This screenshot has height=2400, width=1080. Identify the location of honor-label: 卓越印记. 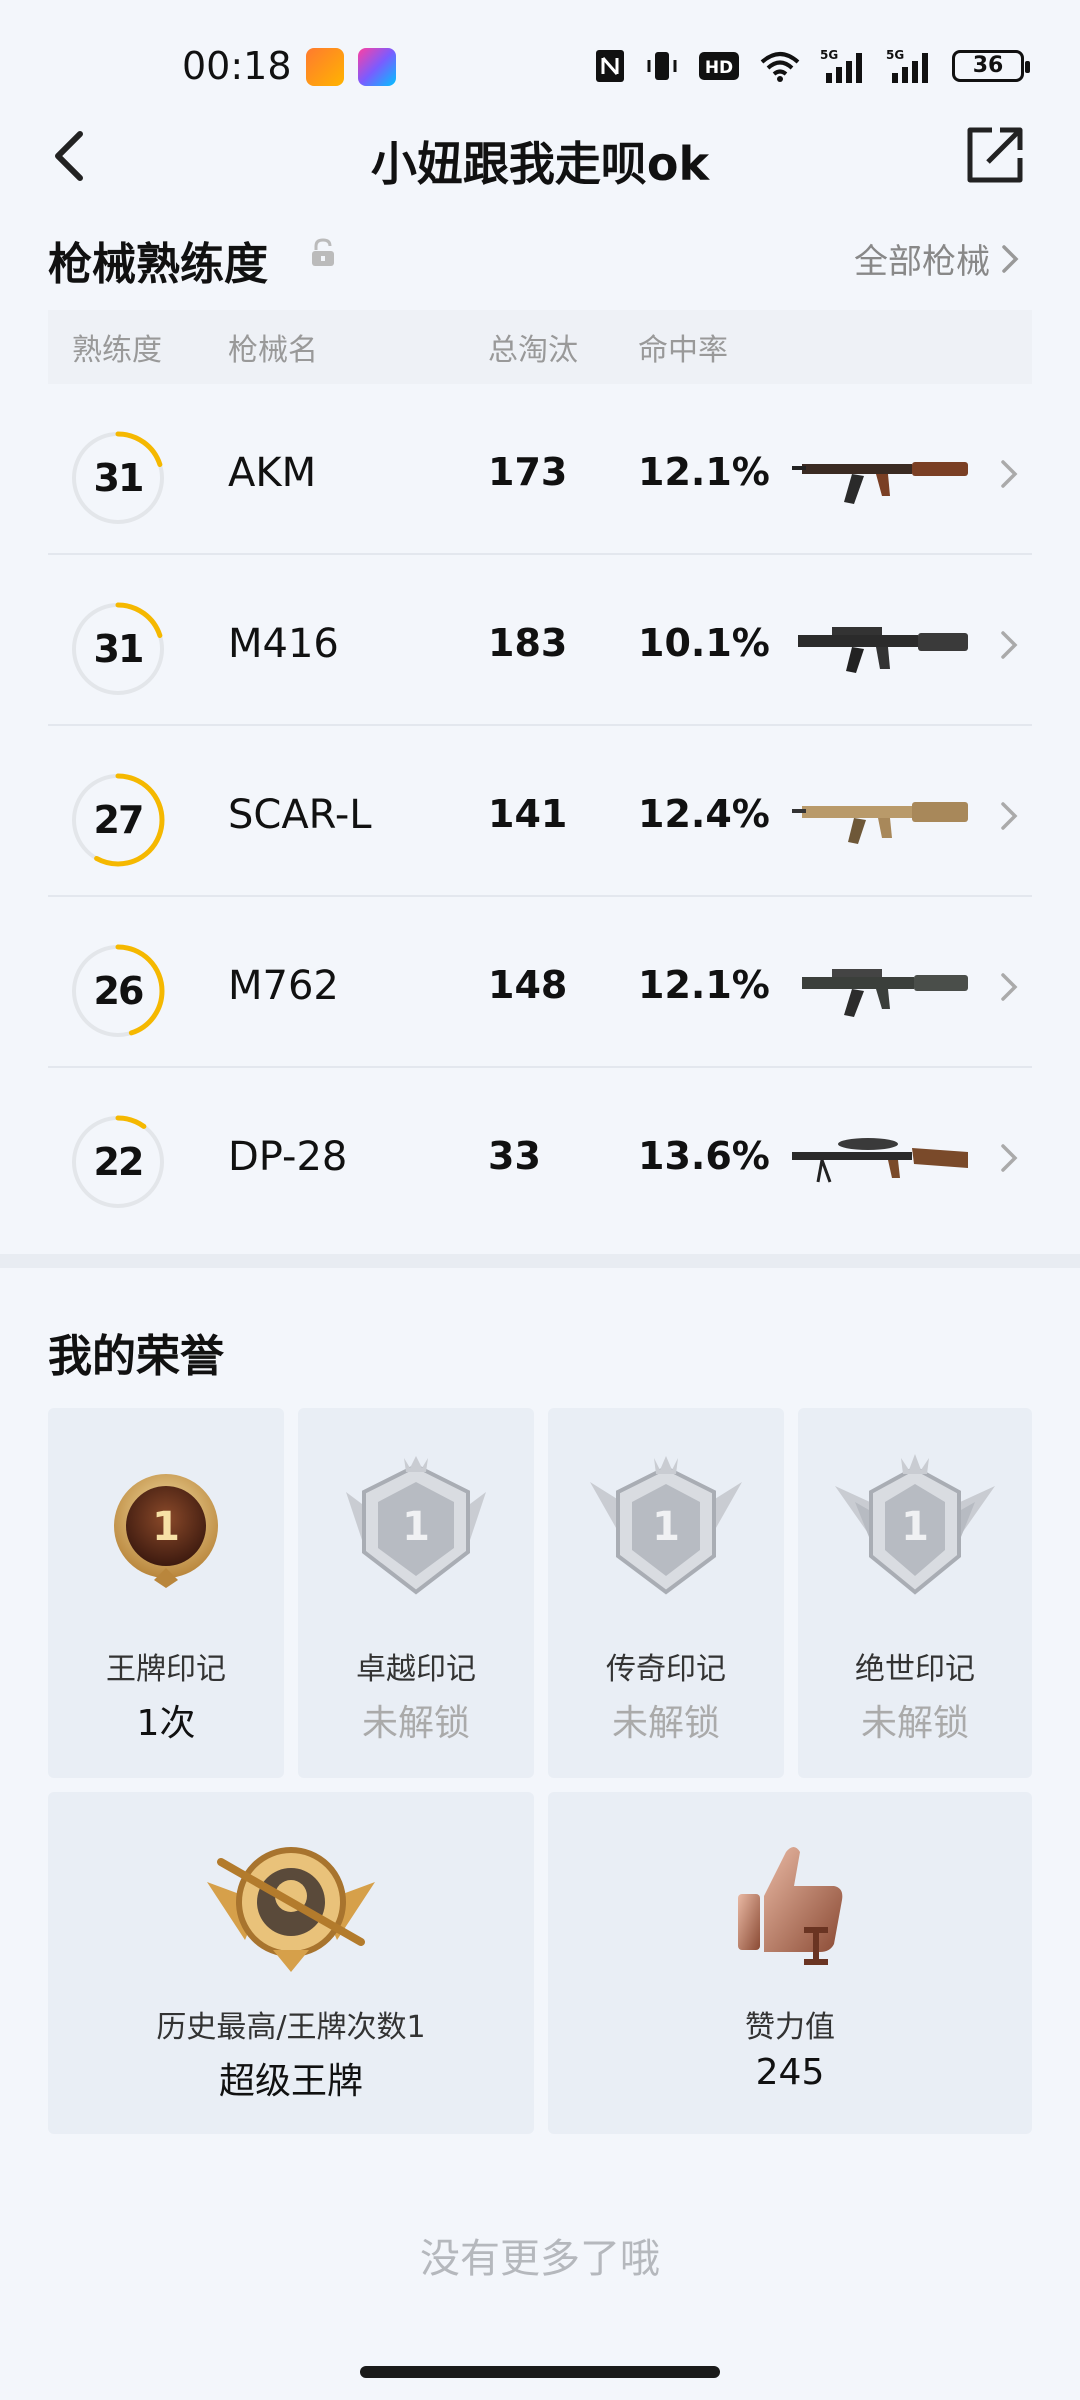
(416, 1669).